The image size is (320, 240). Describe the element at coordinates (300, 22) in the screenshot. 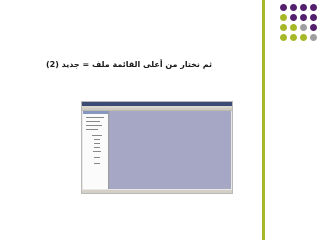

I see `decorative-dot-grid` at that location.